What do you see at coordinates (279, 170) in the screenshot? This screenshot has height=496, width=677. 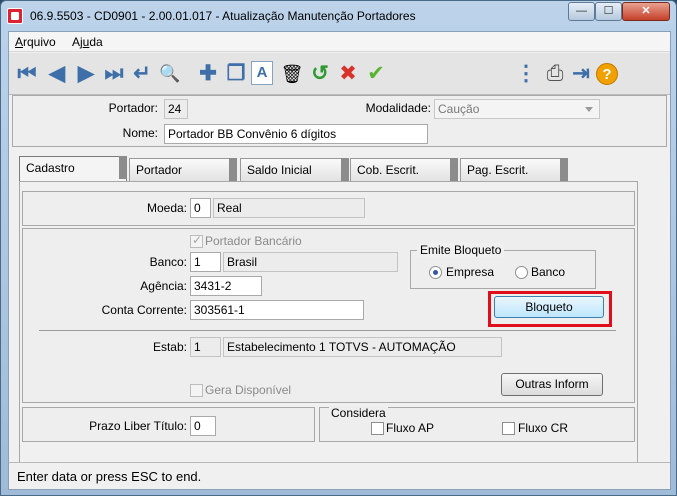 I see `tab-saldo-label: Saldo Inicial` at bounding box center [279, 170].